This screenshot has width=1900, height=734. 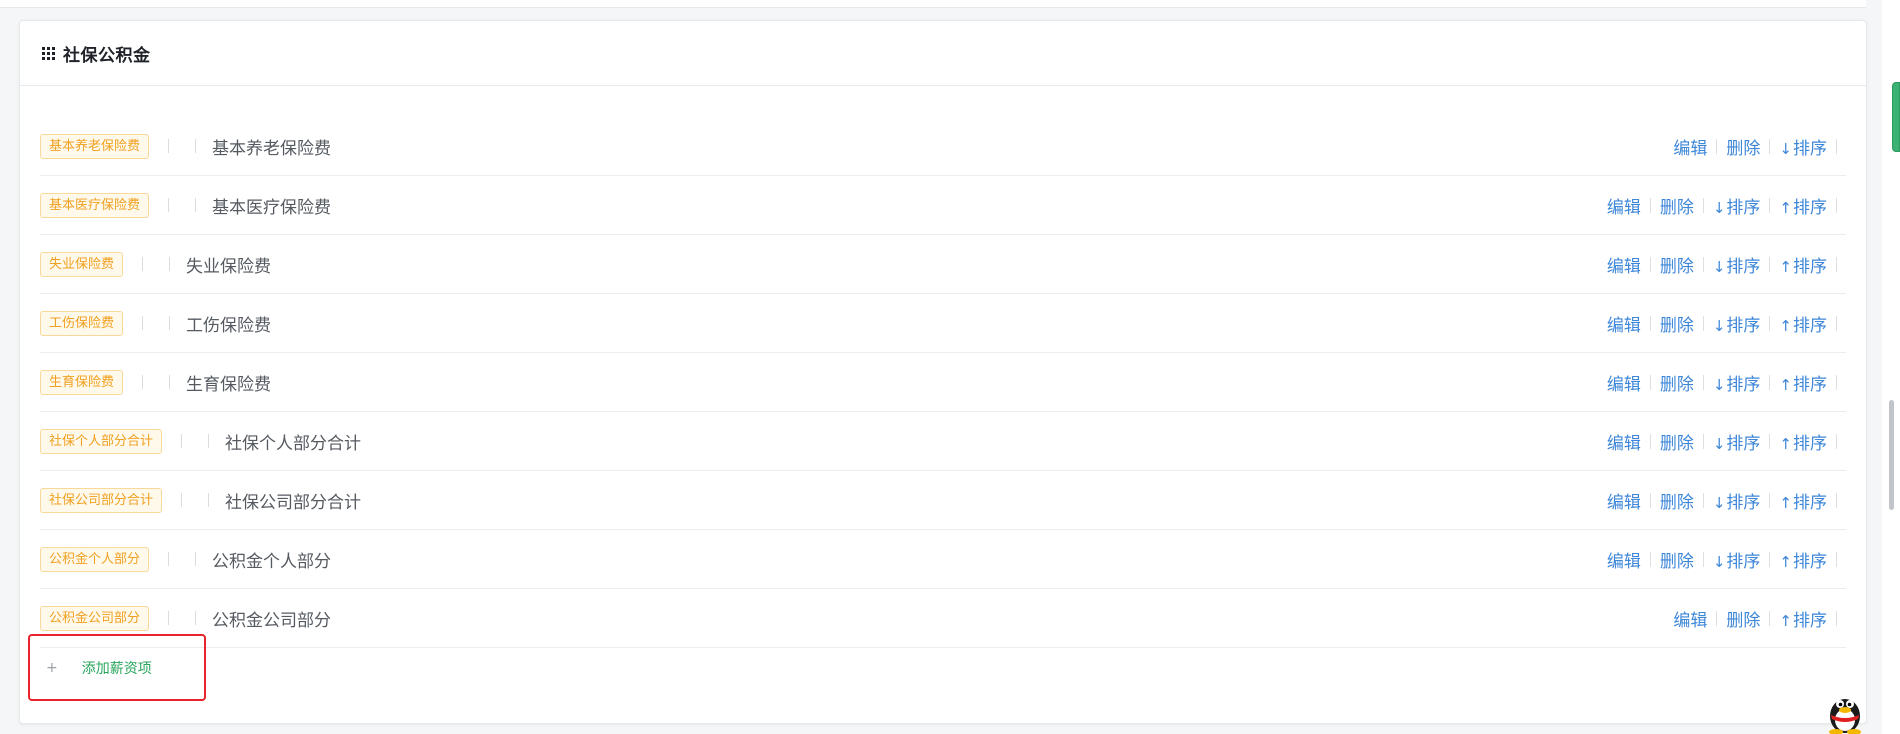 I want to click on salary-item-name: 社保个人部分合计, so click(x=293, y=443).